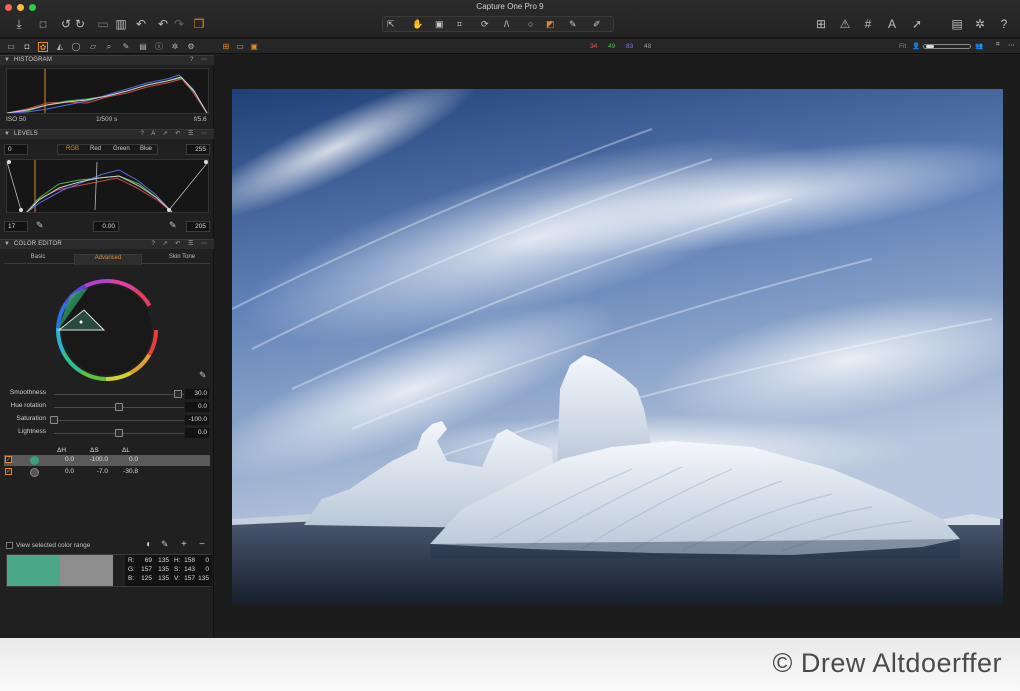 This screenshot has width=1020, height=691. I want to click on table-row: ✓ 0.0 -7.0 -30.8, so click(107, 472).